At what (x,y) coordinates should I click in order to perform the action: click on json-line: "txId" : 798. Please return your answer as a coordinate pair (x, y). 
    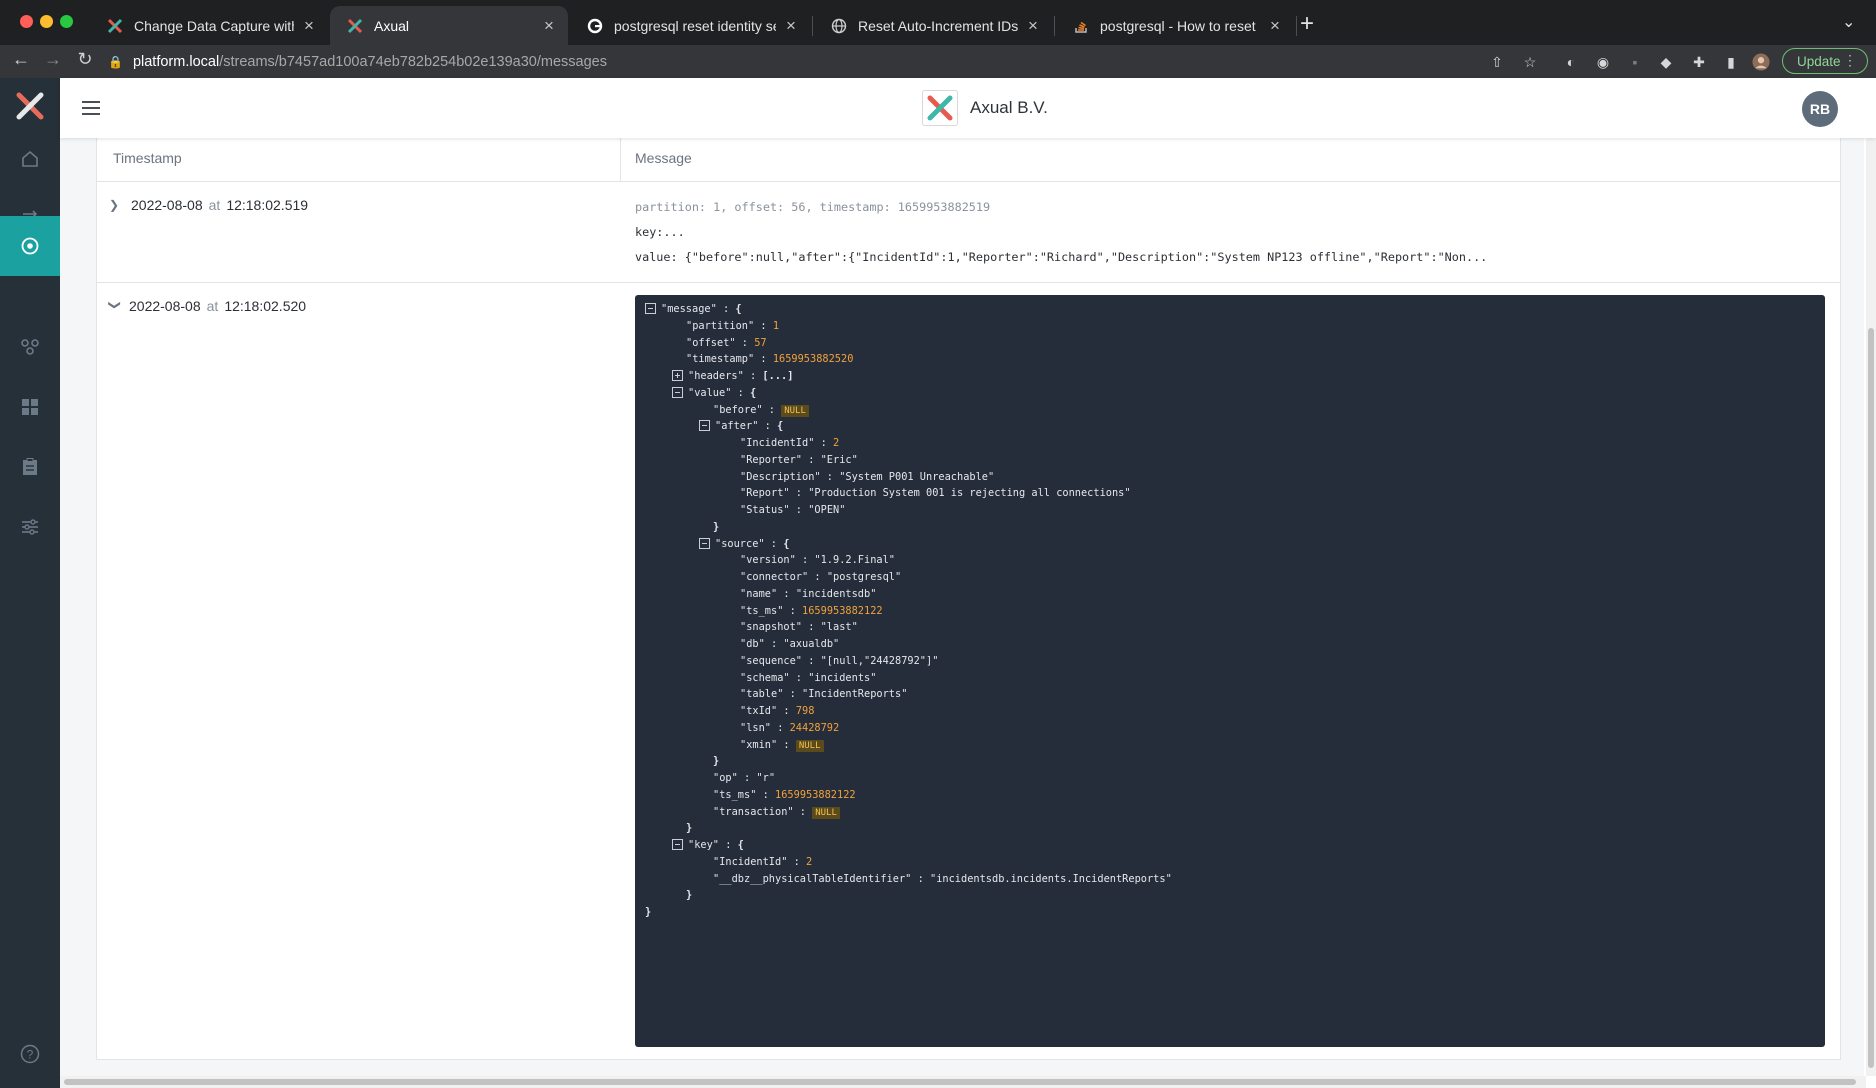
    Looking at the image, I should click on (777, 711).